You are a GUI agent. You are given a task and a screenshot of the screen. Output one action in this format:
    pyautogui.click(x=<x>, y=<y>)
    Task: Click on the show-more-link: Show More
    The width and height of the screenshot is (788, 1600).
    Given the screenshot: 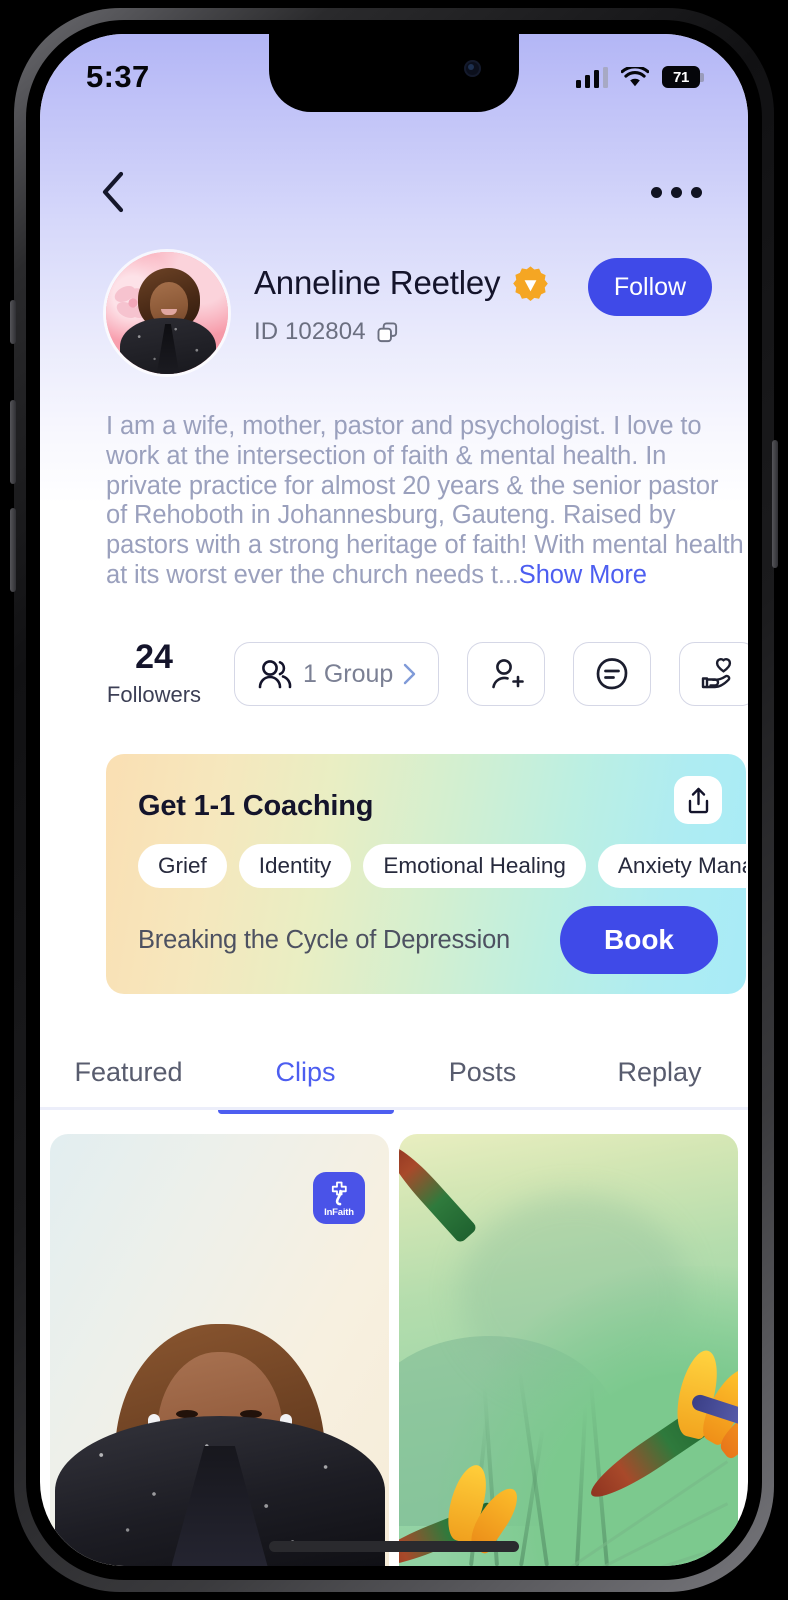 What is the action you would take?
    pyautogui.click(x=583, y=575)
    